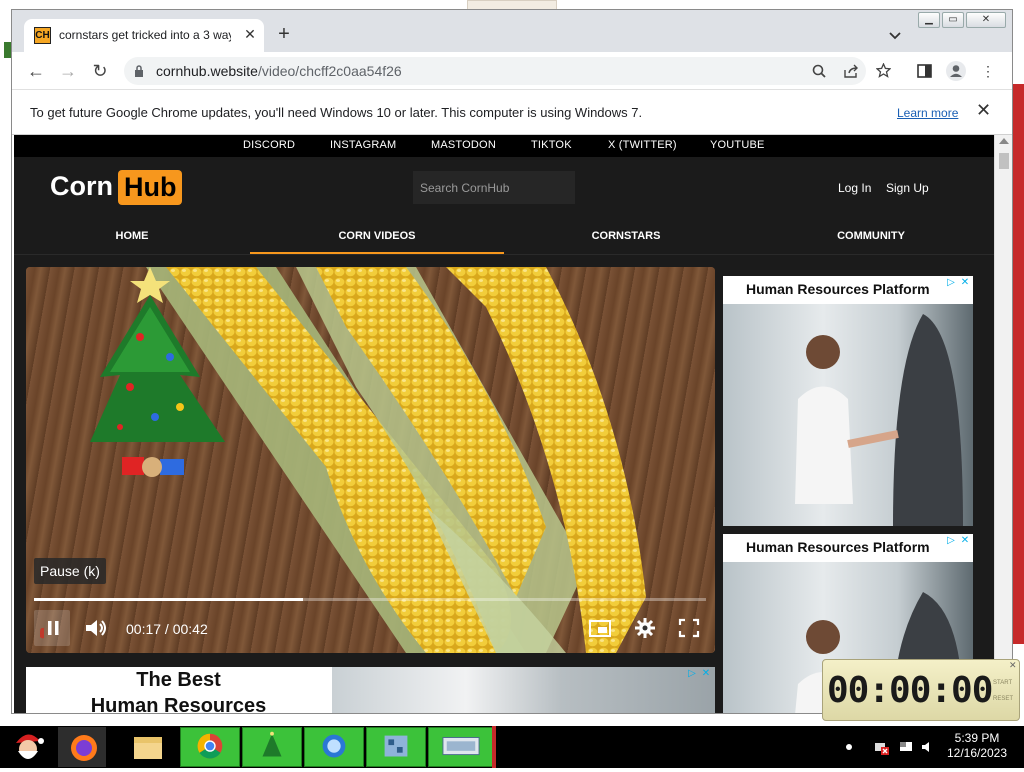 This screenshot has height=772, width=1024. Describe the element at coordinates (334, 747) in the screenshot. I see `taskbar-messenger-icon` at that location.